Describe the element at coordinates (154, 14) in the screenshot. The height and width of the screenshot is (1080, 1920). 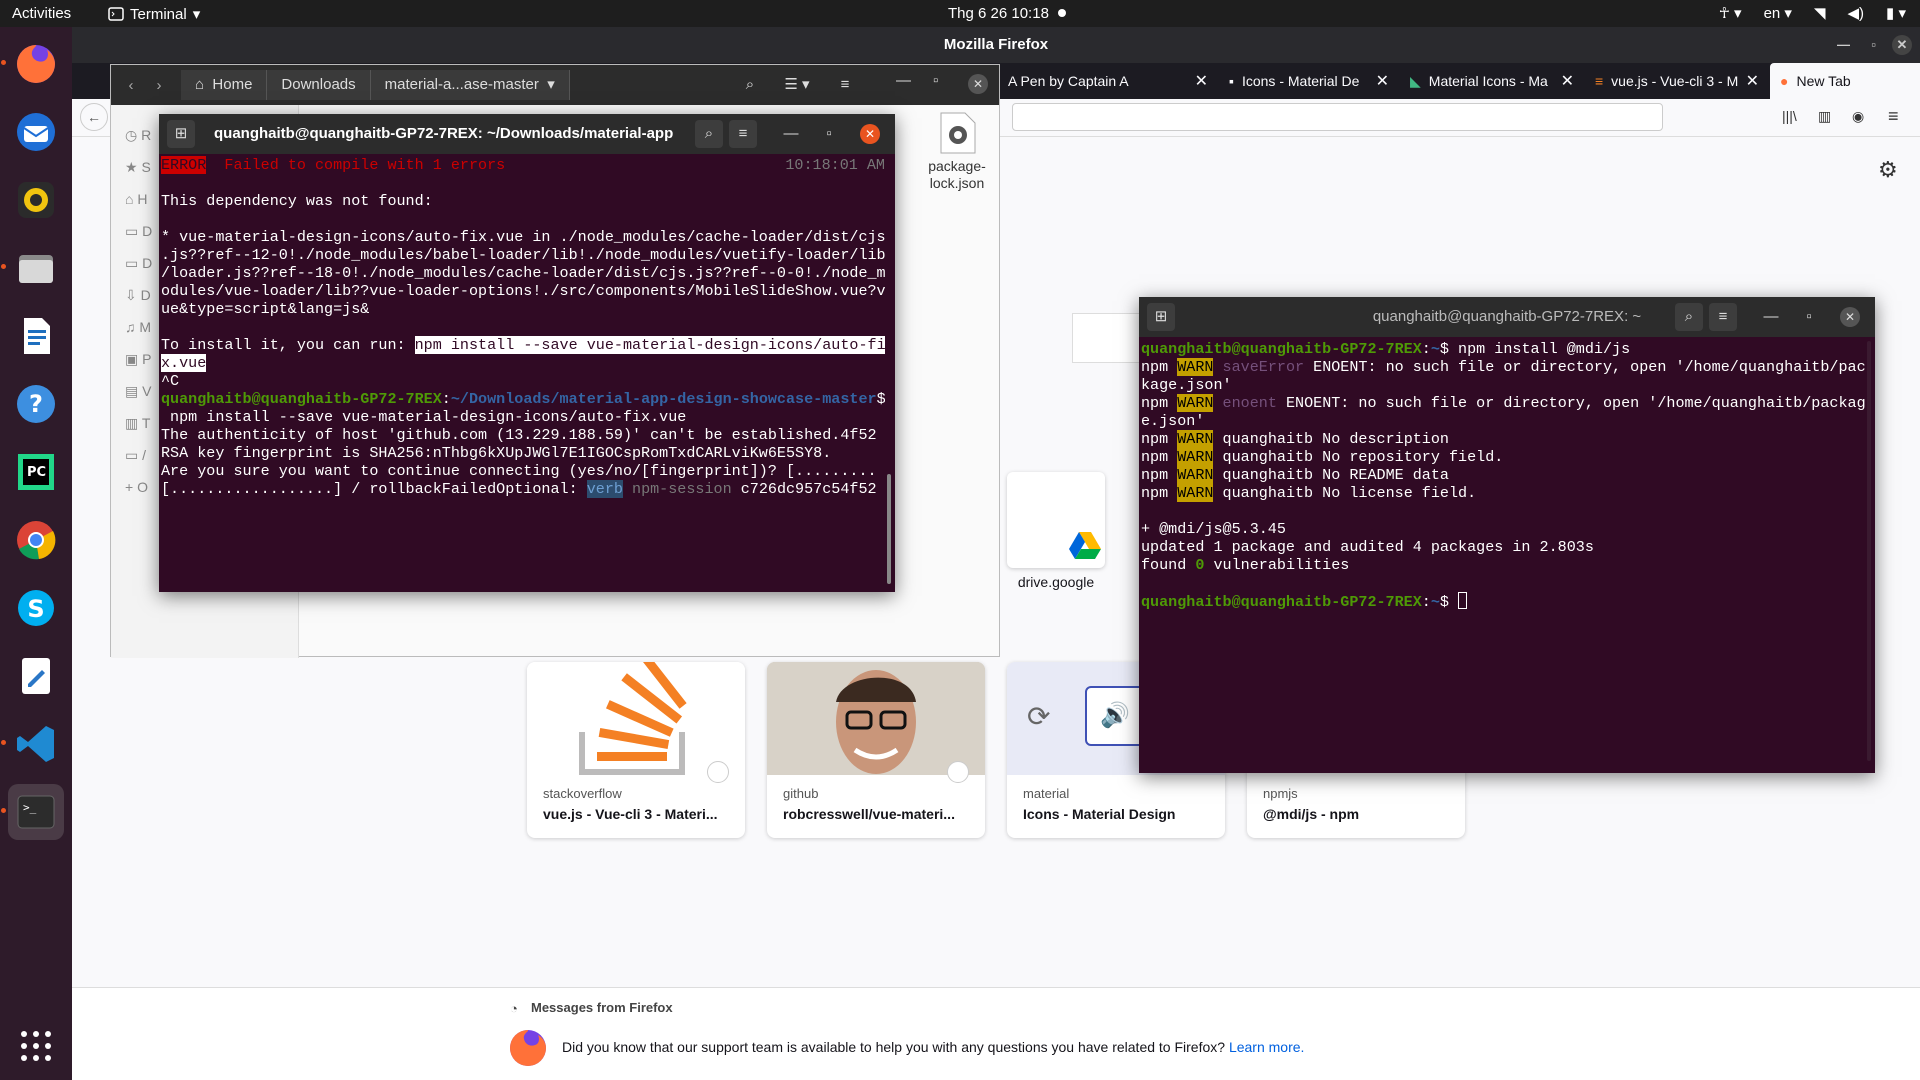
I see `app-menu: Terminal ▾` at that location.